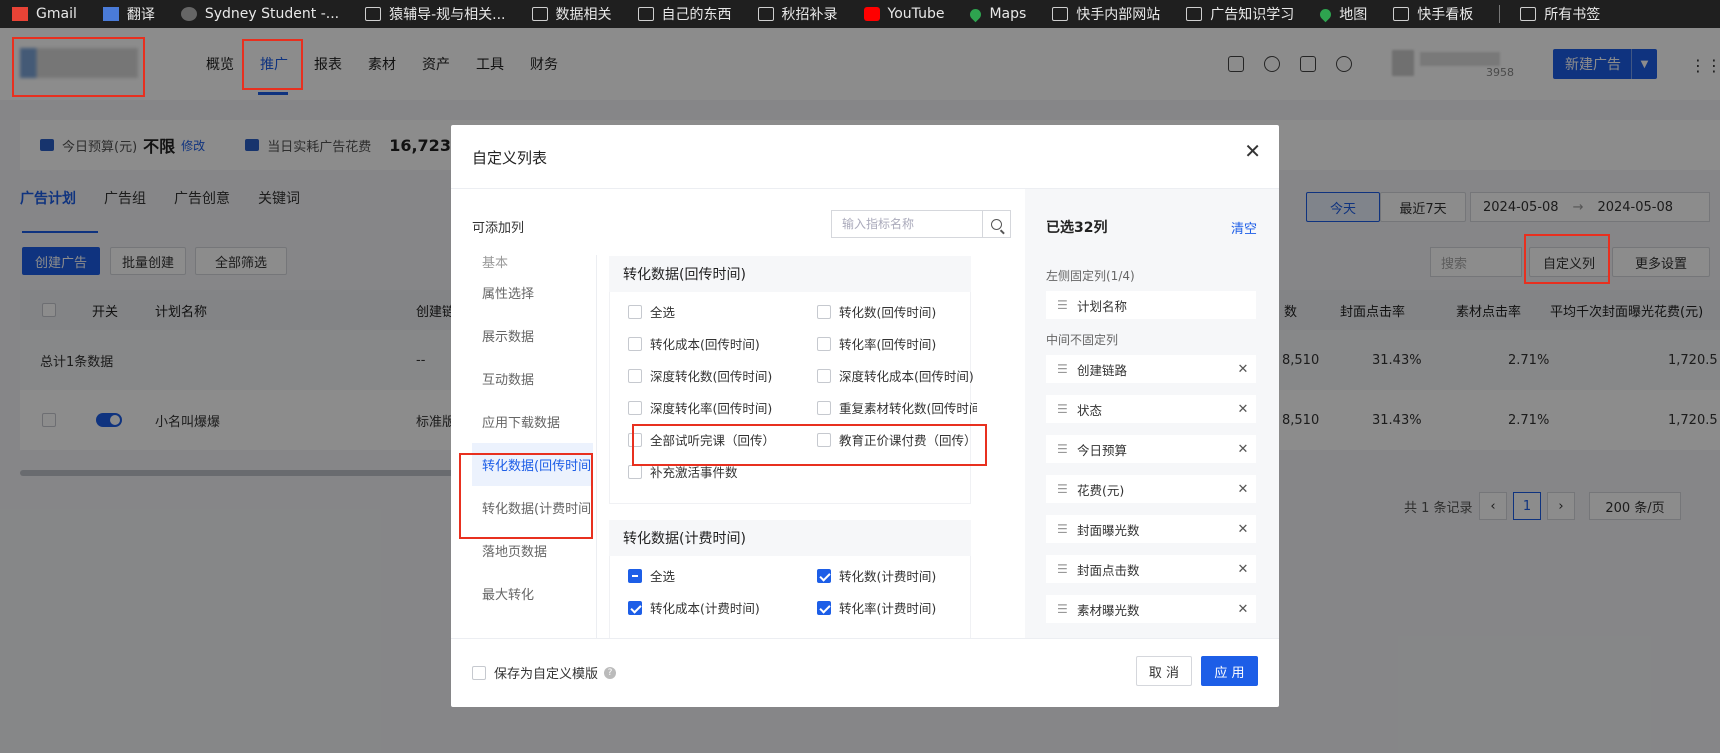 The width and height of the screenshot is (1720, 753). Describe the element at coordinates (694, 607) in the screenshot. I see `option-item: 转化成本(计费时间)` at that location.